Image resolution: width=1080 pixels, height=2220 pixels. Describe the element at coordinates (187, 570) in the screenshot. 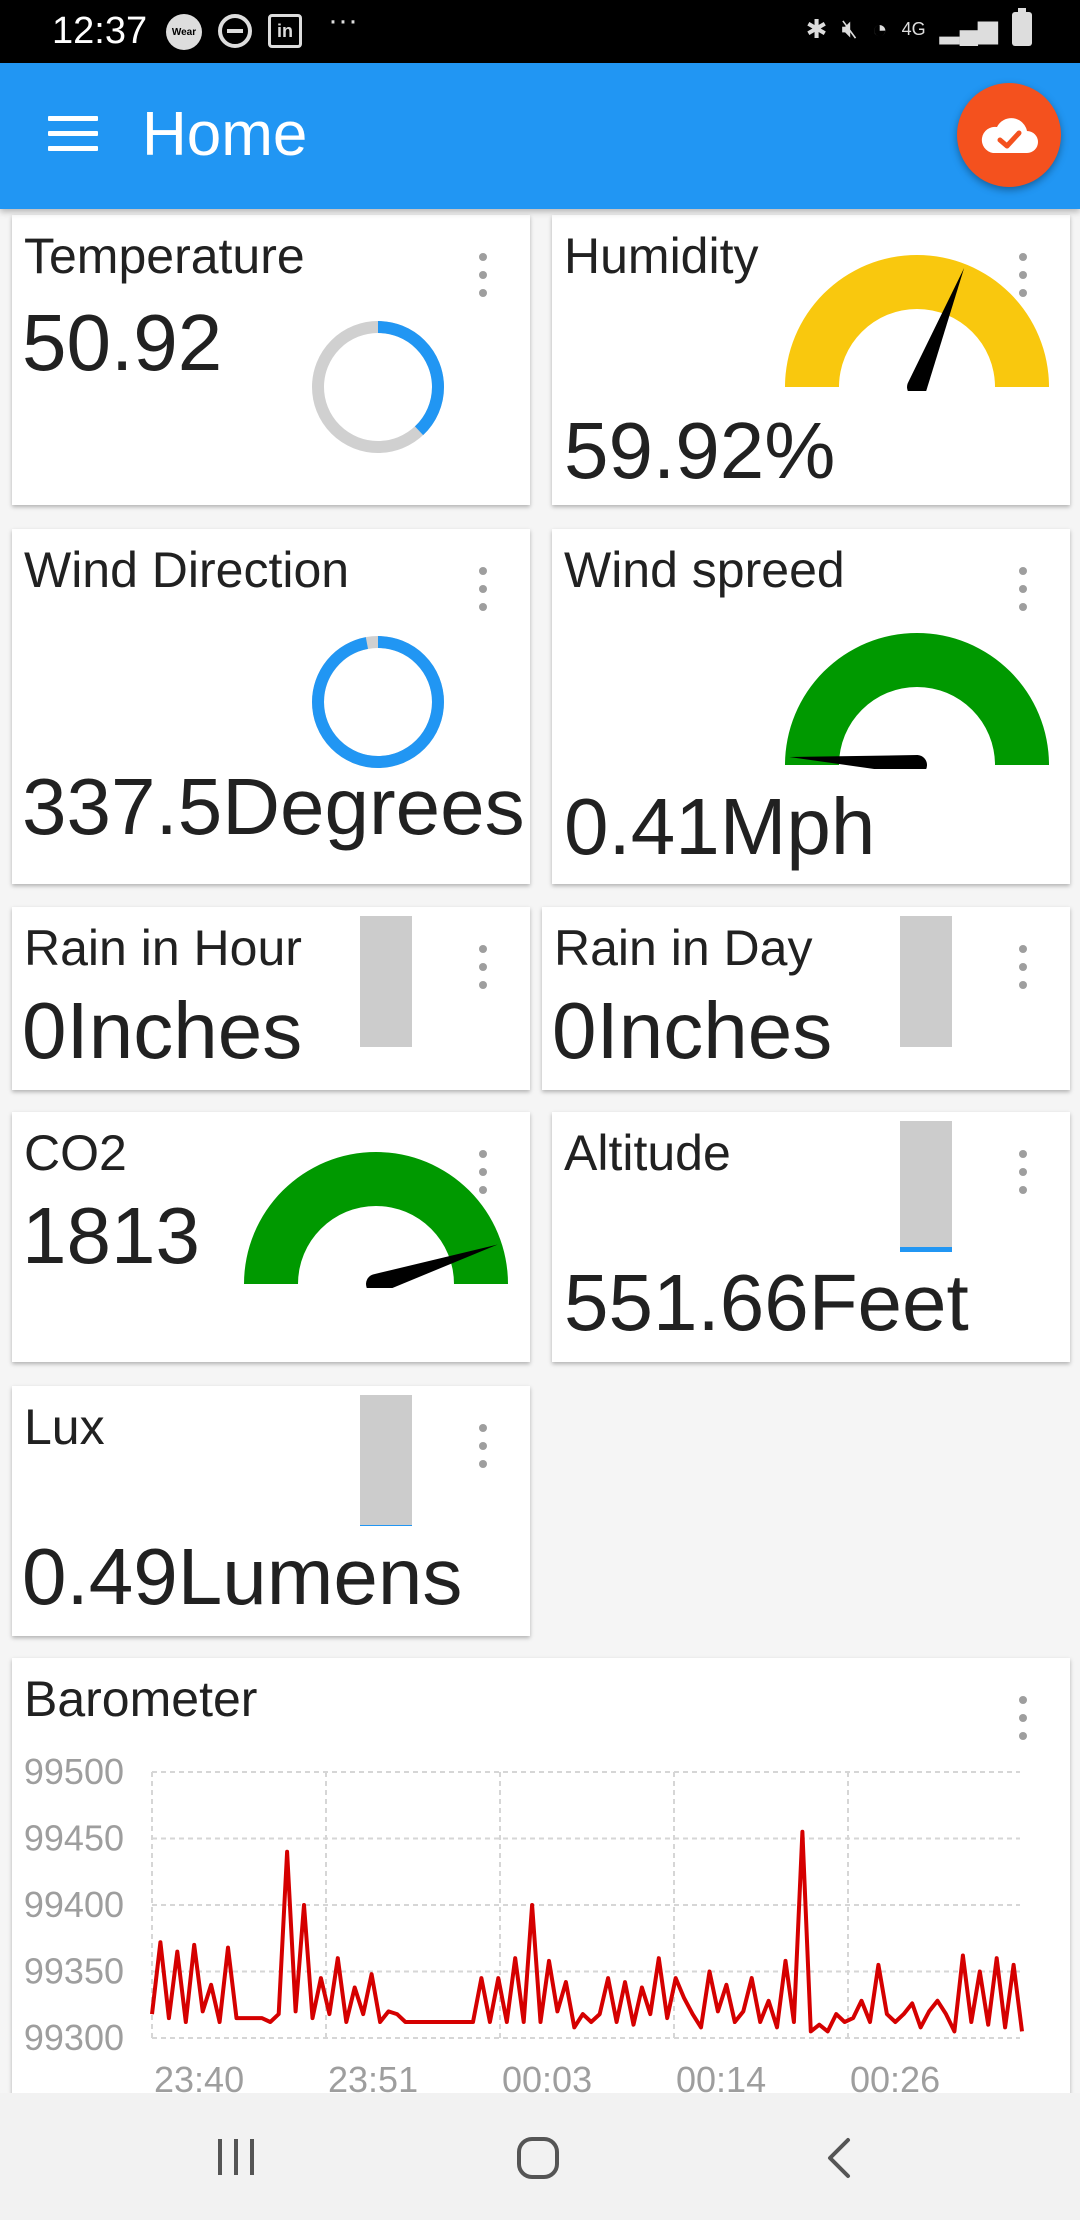

I see `wind-direction-title: Wind Direction` at that location.